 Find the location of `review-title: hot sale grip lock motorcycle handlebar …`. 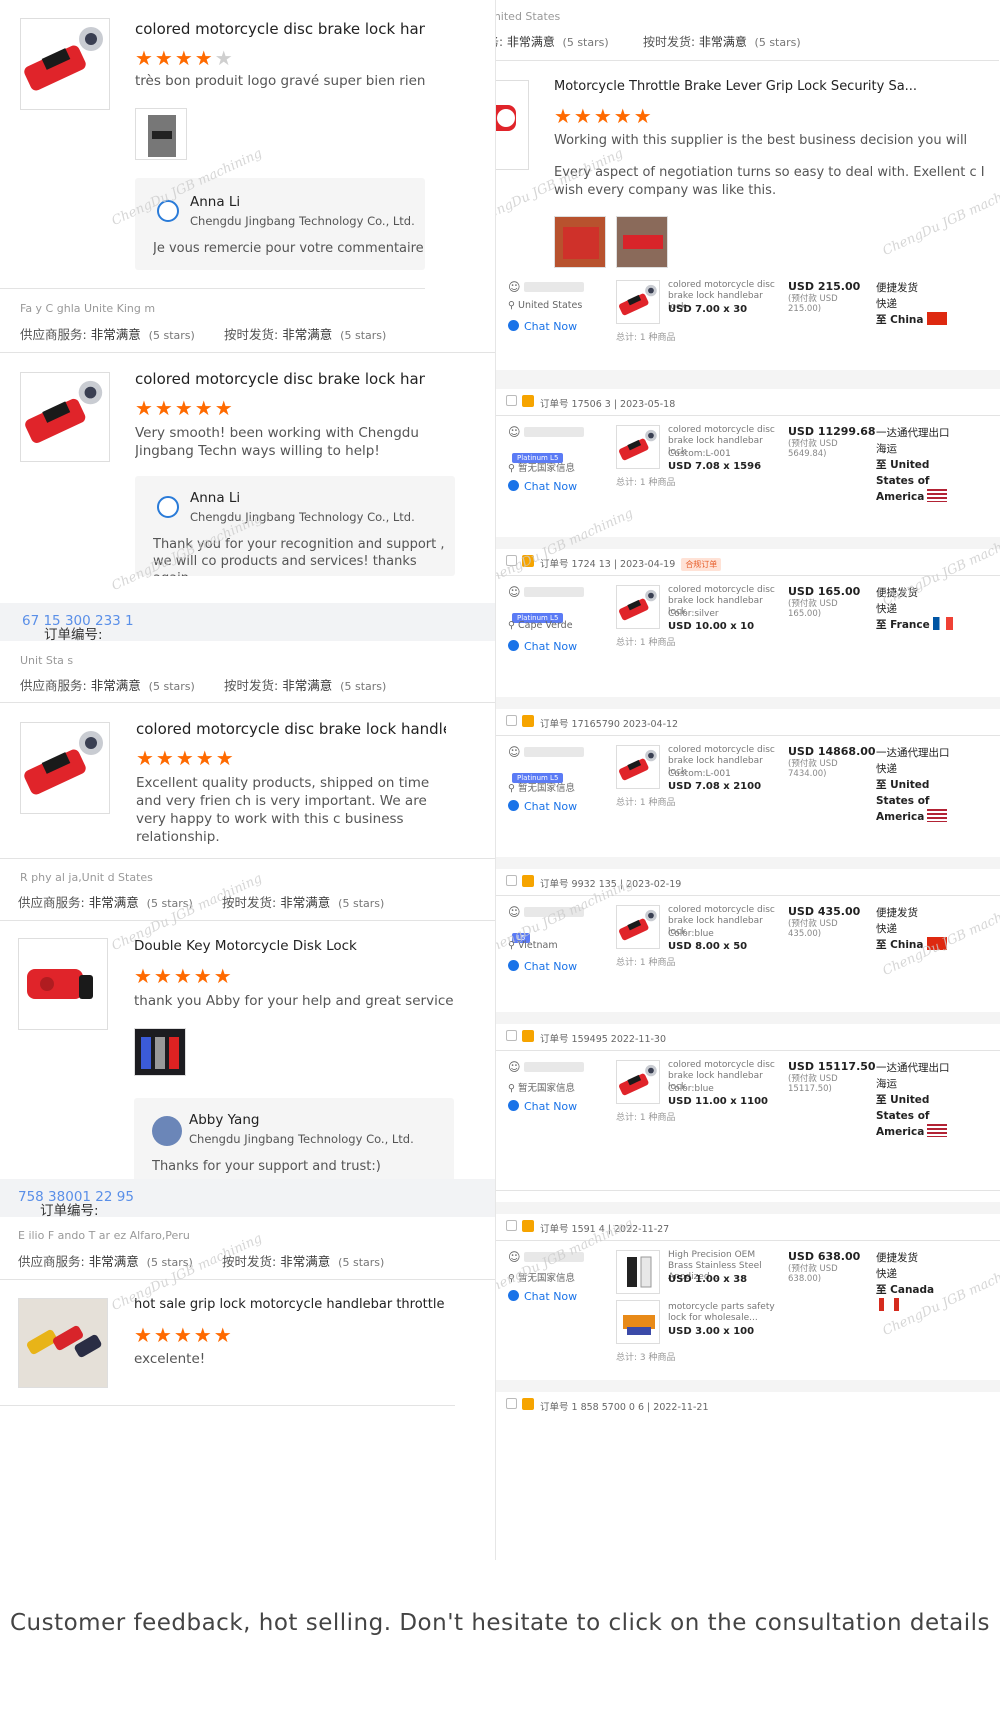

review-title: hot sale grip lock motorcycle handlebar … is located at coordinates (289, 1304).